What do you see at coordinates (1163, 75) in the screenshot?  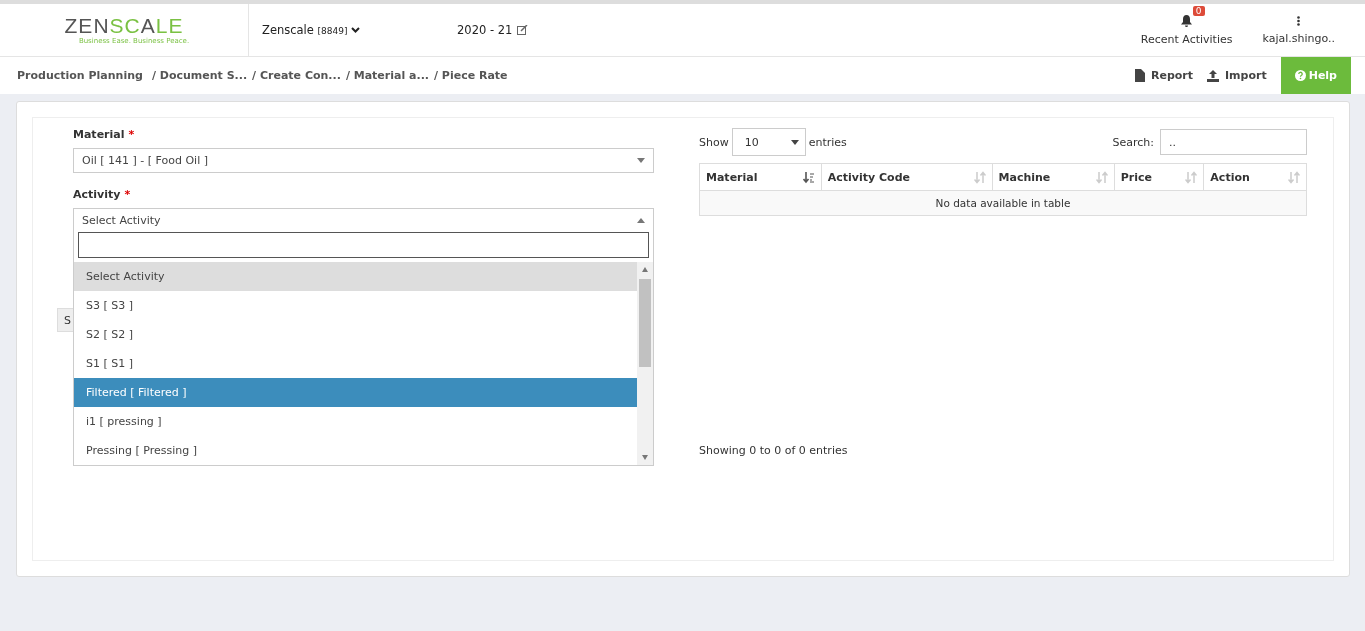 I see `report-button: Report` at bounding box center [1163, 75].